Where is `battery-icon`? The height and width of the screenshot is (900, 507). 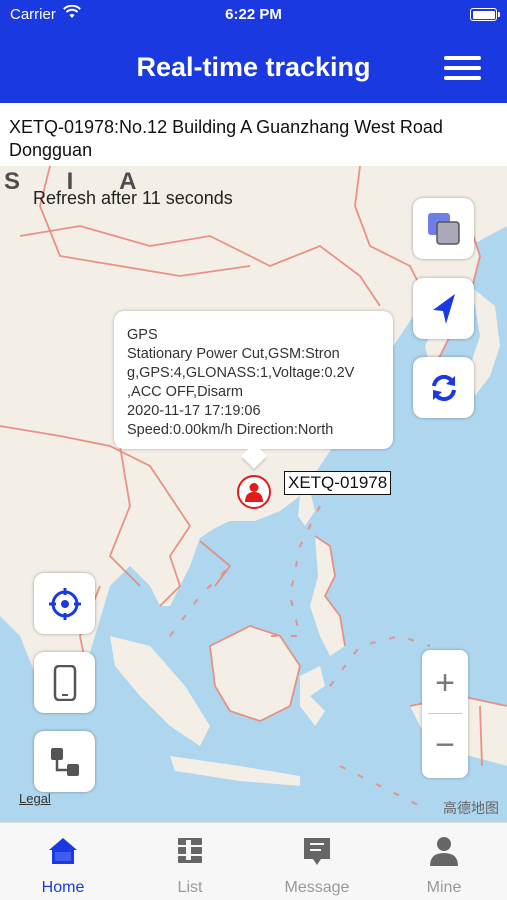
battery-icon is located at coordinates (485, 14).